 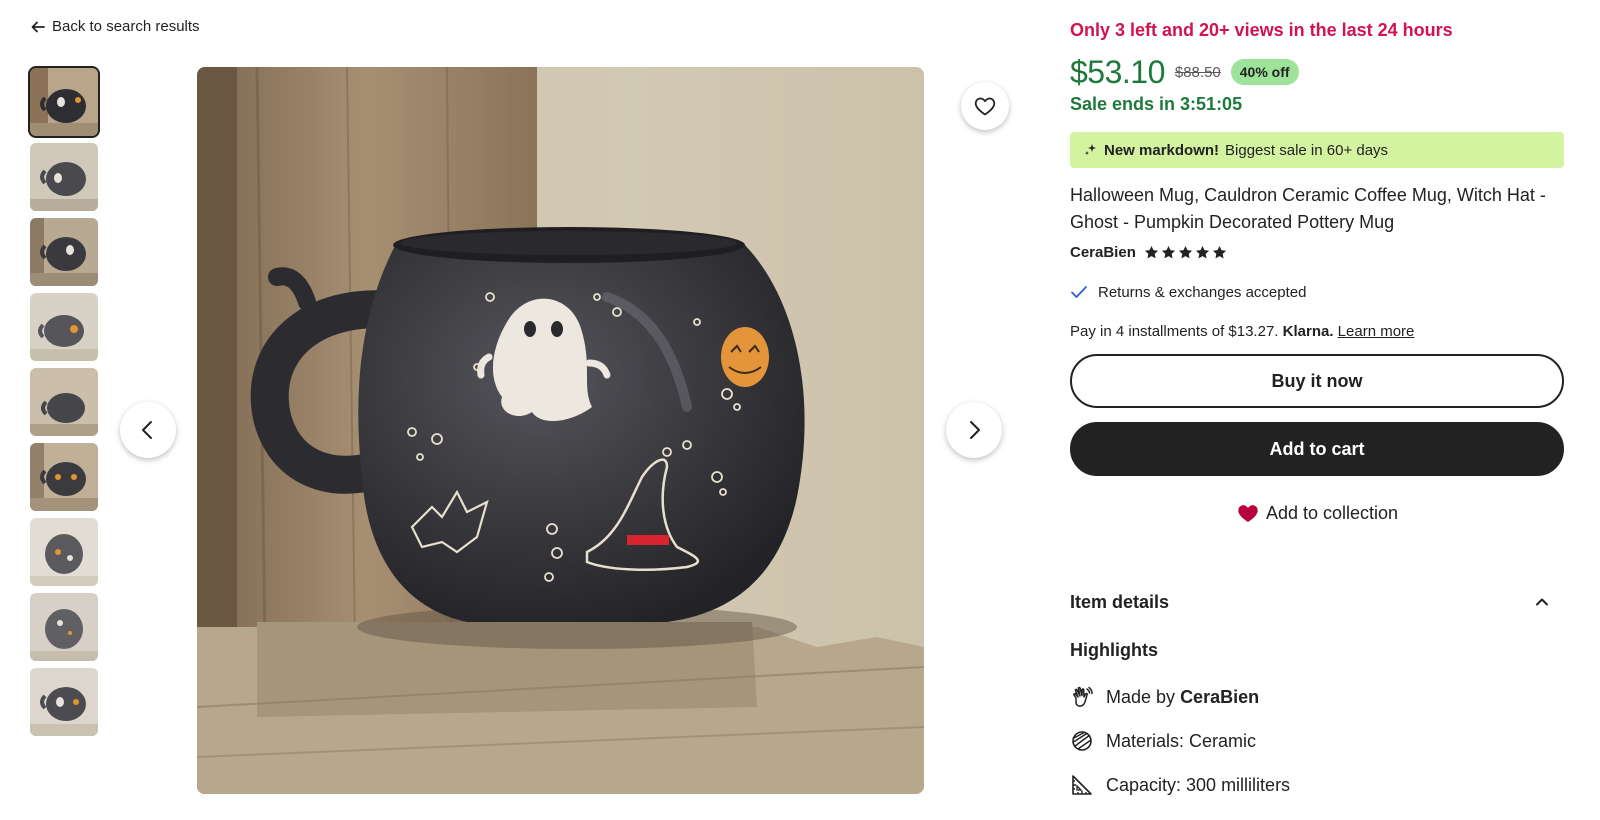 I want to click on buy-now-button: Buy it now, so click(x=1317, y=381).